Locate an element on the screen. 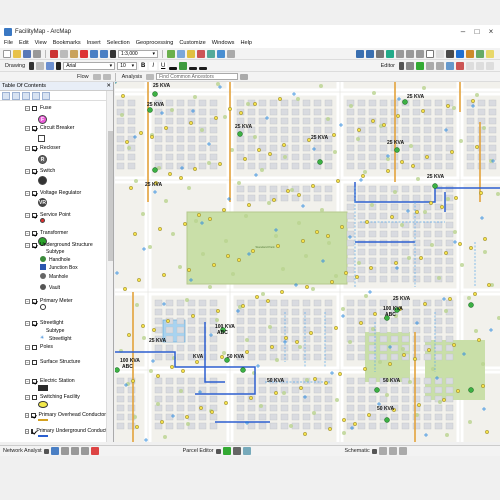 The height and width of the screenshot is (500, 500). flow-direction-icon is located at coordinates (106, 76).